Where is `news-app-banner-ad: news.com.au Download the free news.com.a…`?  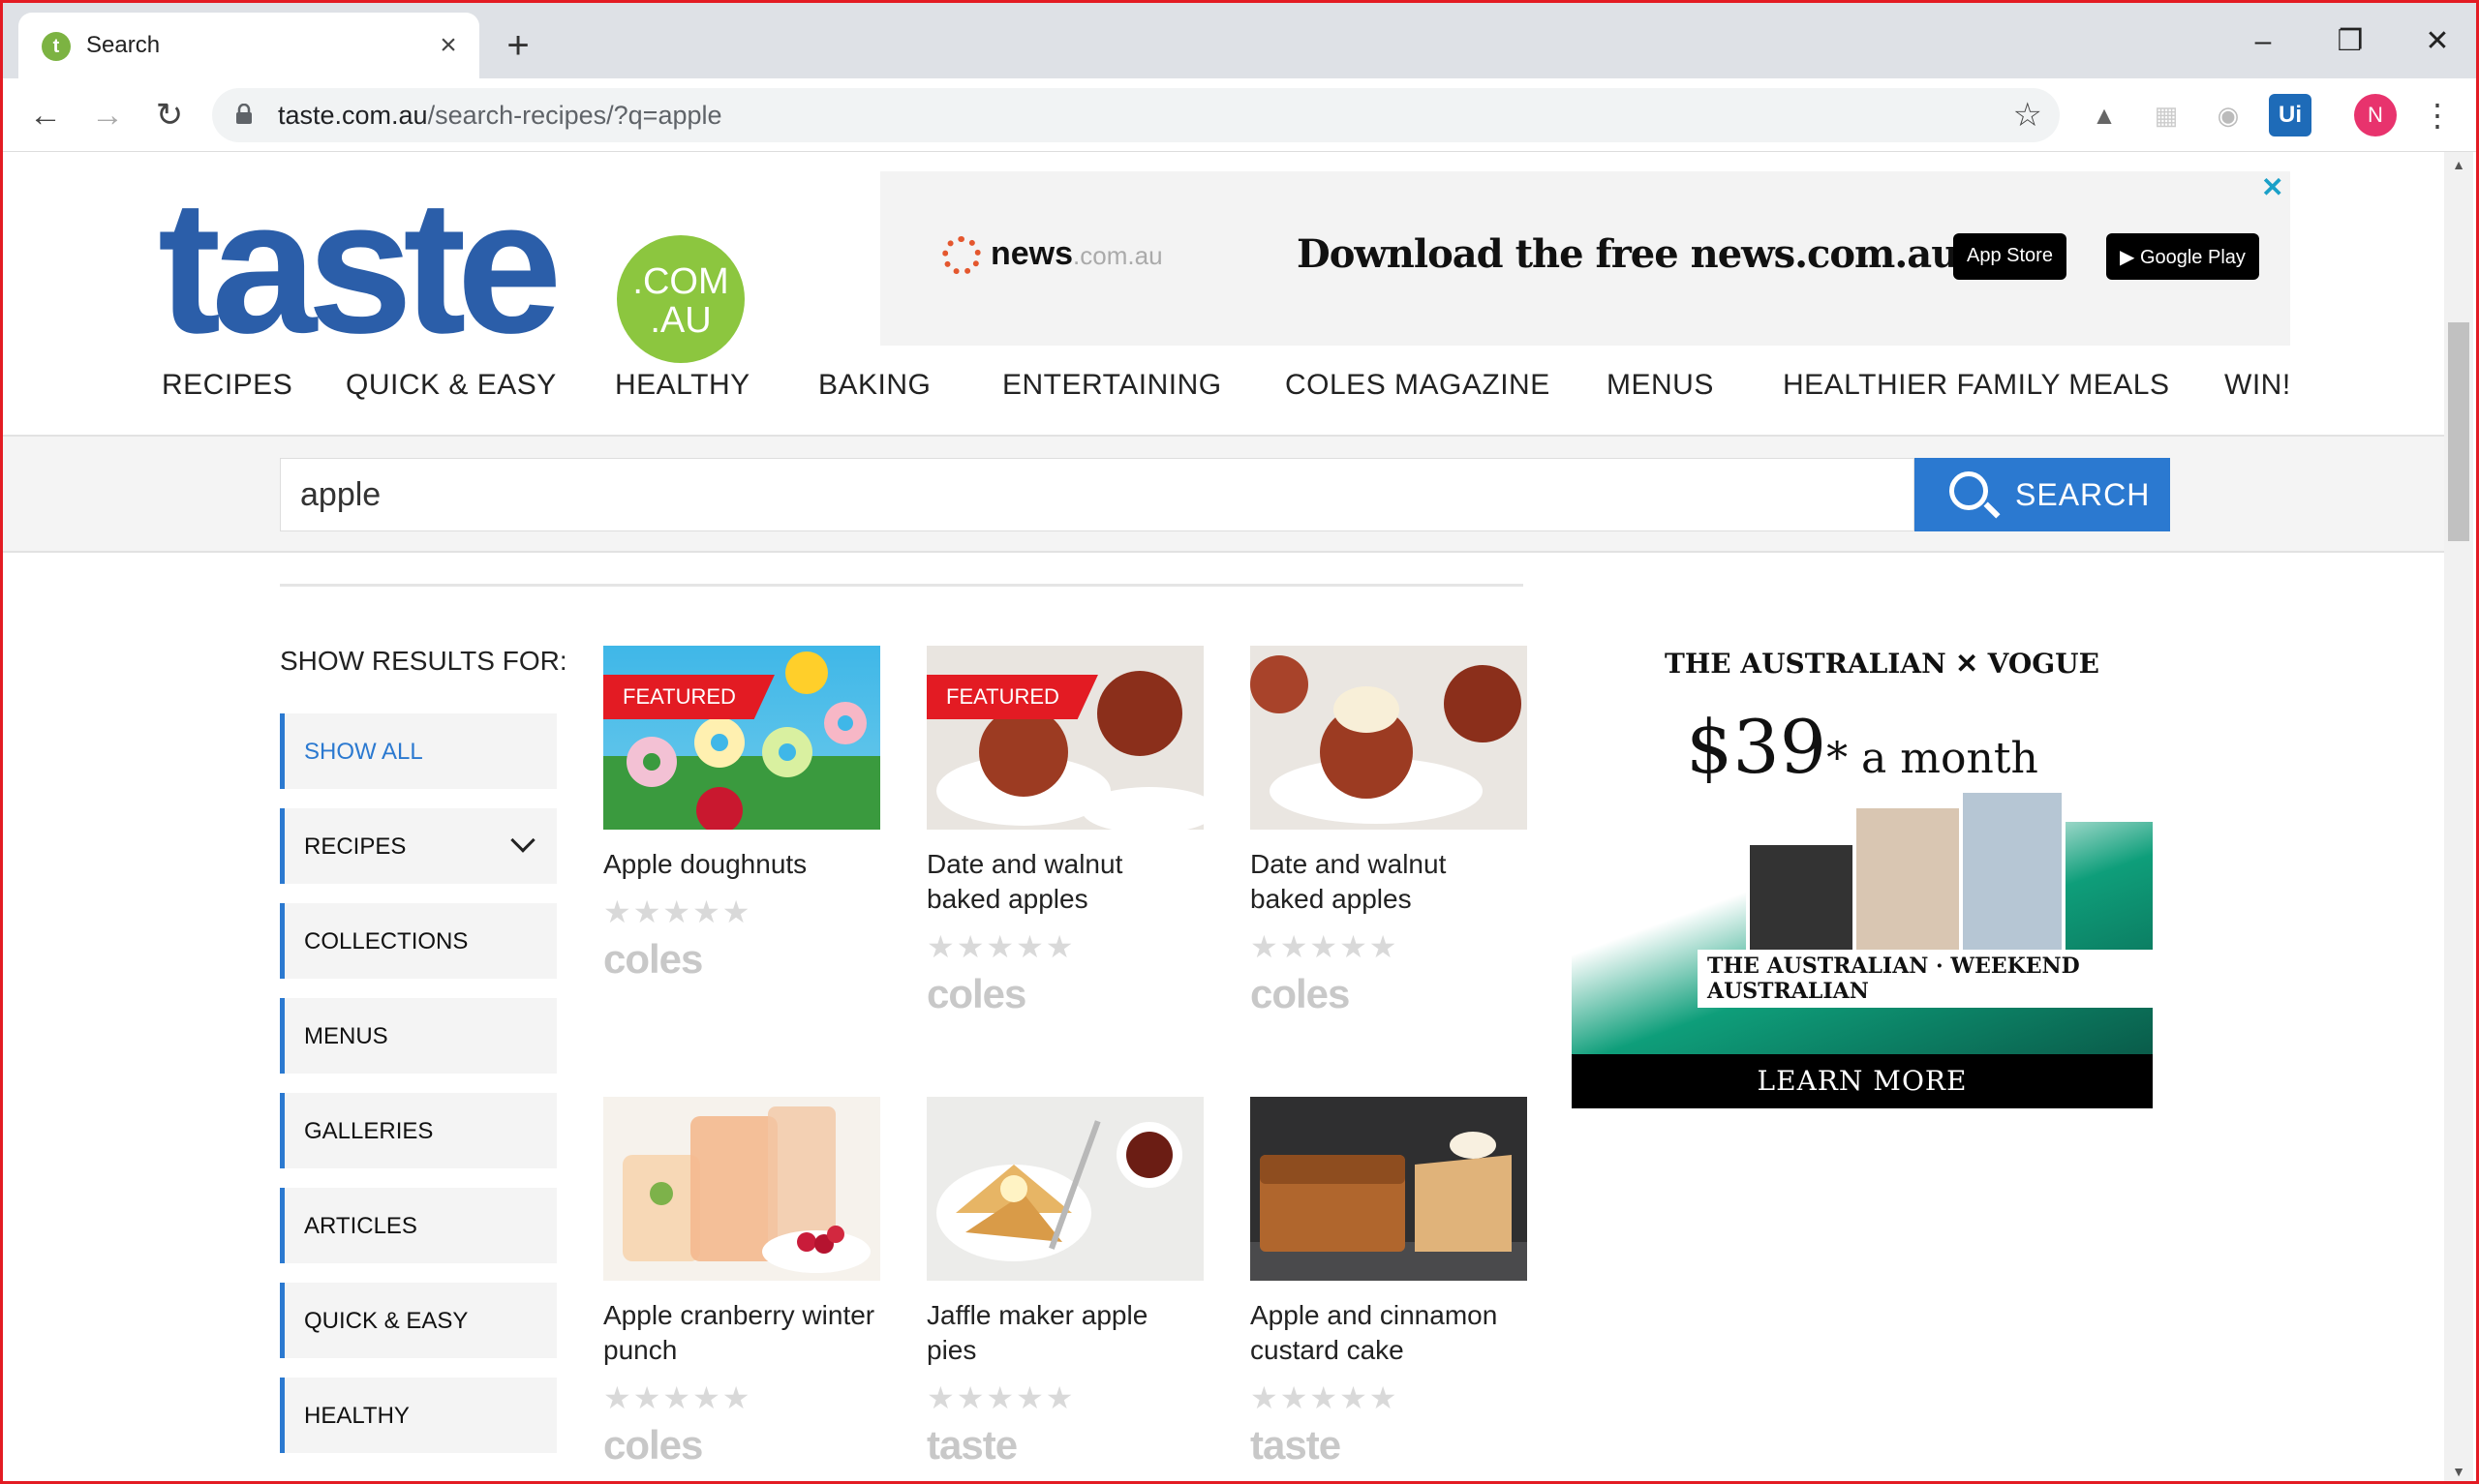 news-app-banner-ad: news.com.au Download the free news.com.a… is located at coordinates (1585, 258).